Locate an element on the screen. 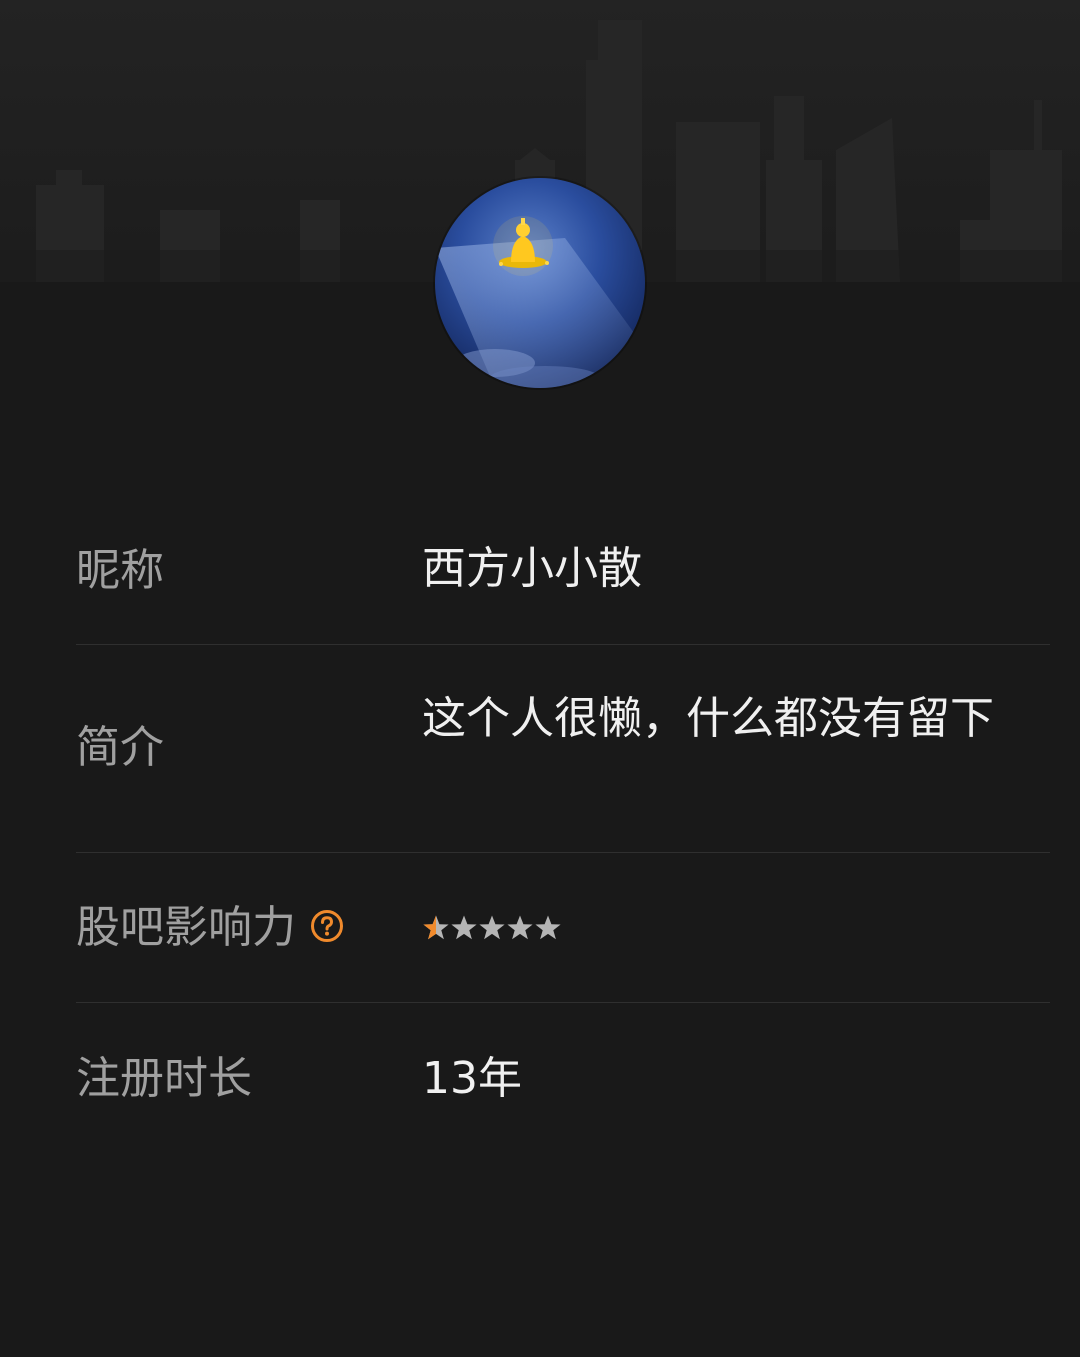 This screenshot has width=1080, height=1357. avatar is located at coordinates (540, 283).